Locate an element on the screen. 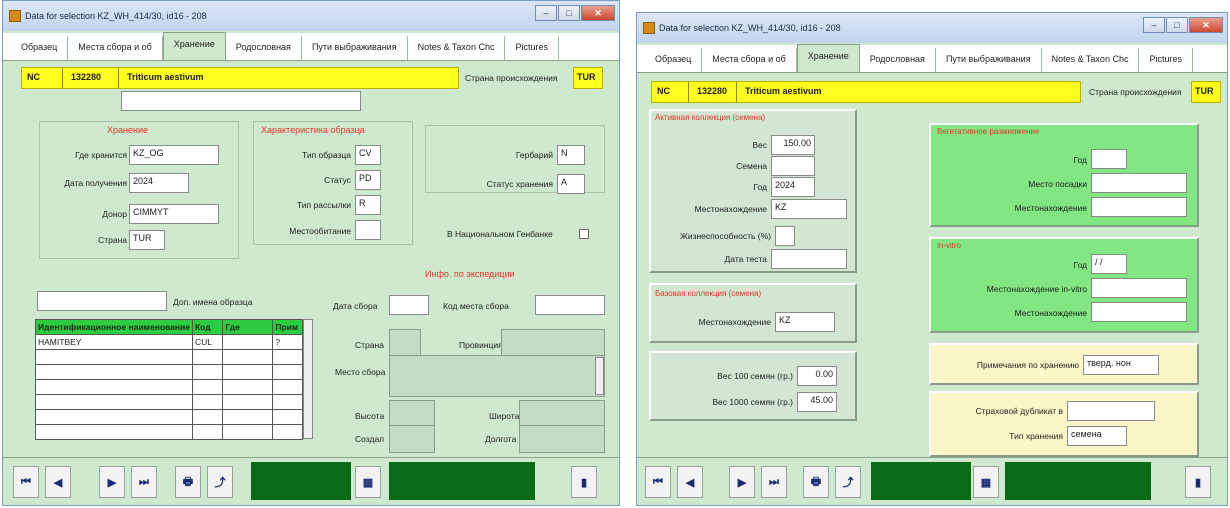 The image size is (1230, 508). longitude-field is located at coordinates (562, 439).